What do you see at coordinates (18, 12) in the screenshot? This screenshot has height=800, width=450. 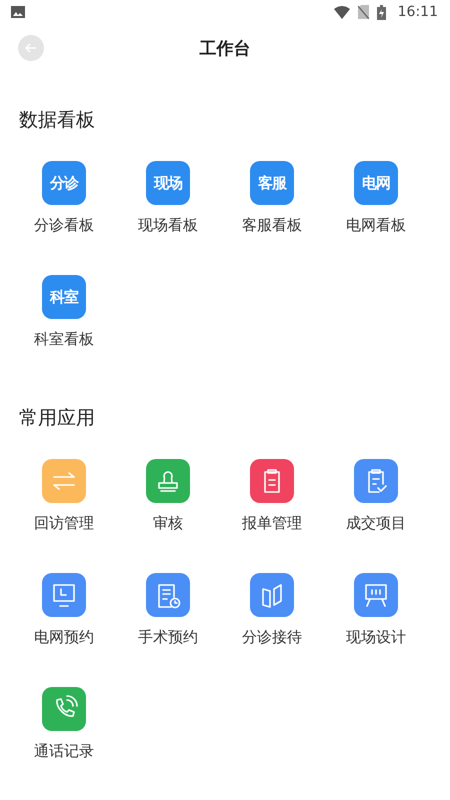 I see `gallery-icon` at bounding box center [18, 12].